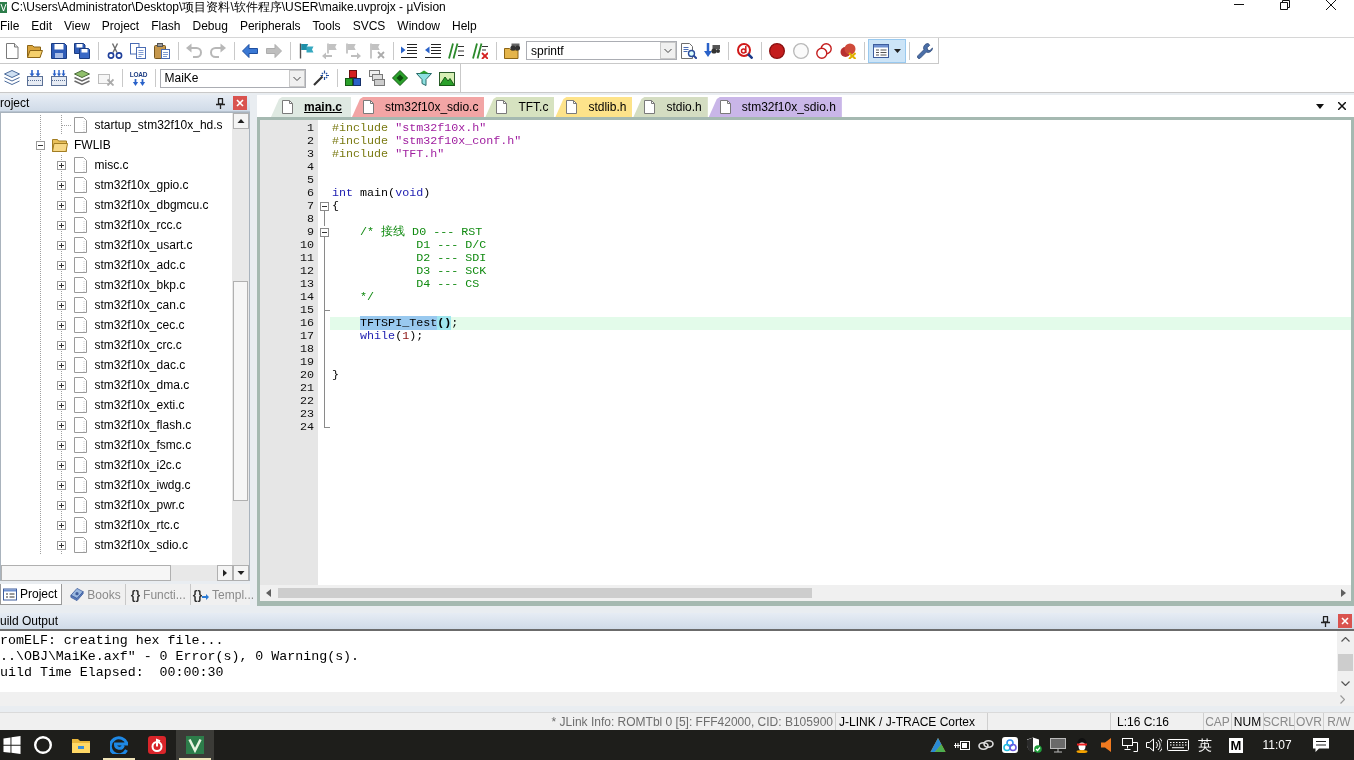  I want to click on tree-item: stm32f10x_dbgmcu.c, so click(151, 205).